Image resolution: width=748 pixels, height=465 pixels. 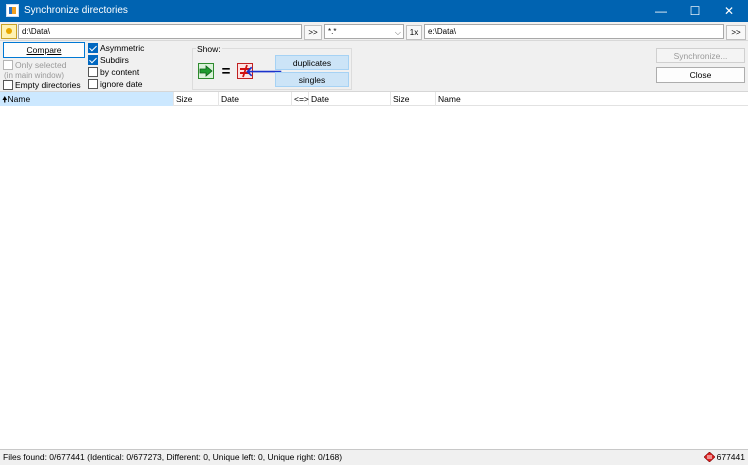 What do you see at coordinates (12, 10) in the screenshot?
I see `app-icon` at bounding box center [12, 10].